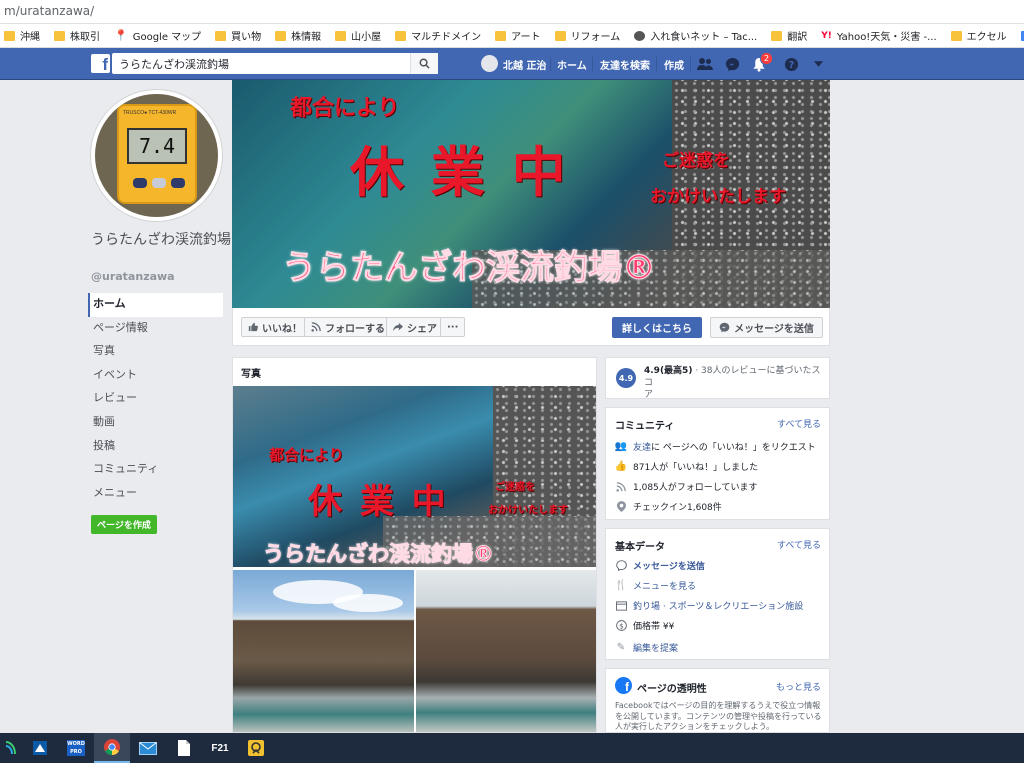 The width and height of the screenshot is (1024, 763). I want to click on learn-more-button: 詳しくはこちら, so click(657, 327).